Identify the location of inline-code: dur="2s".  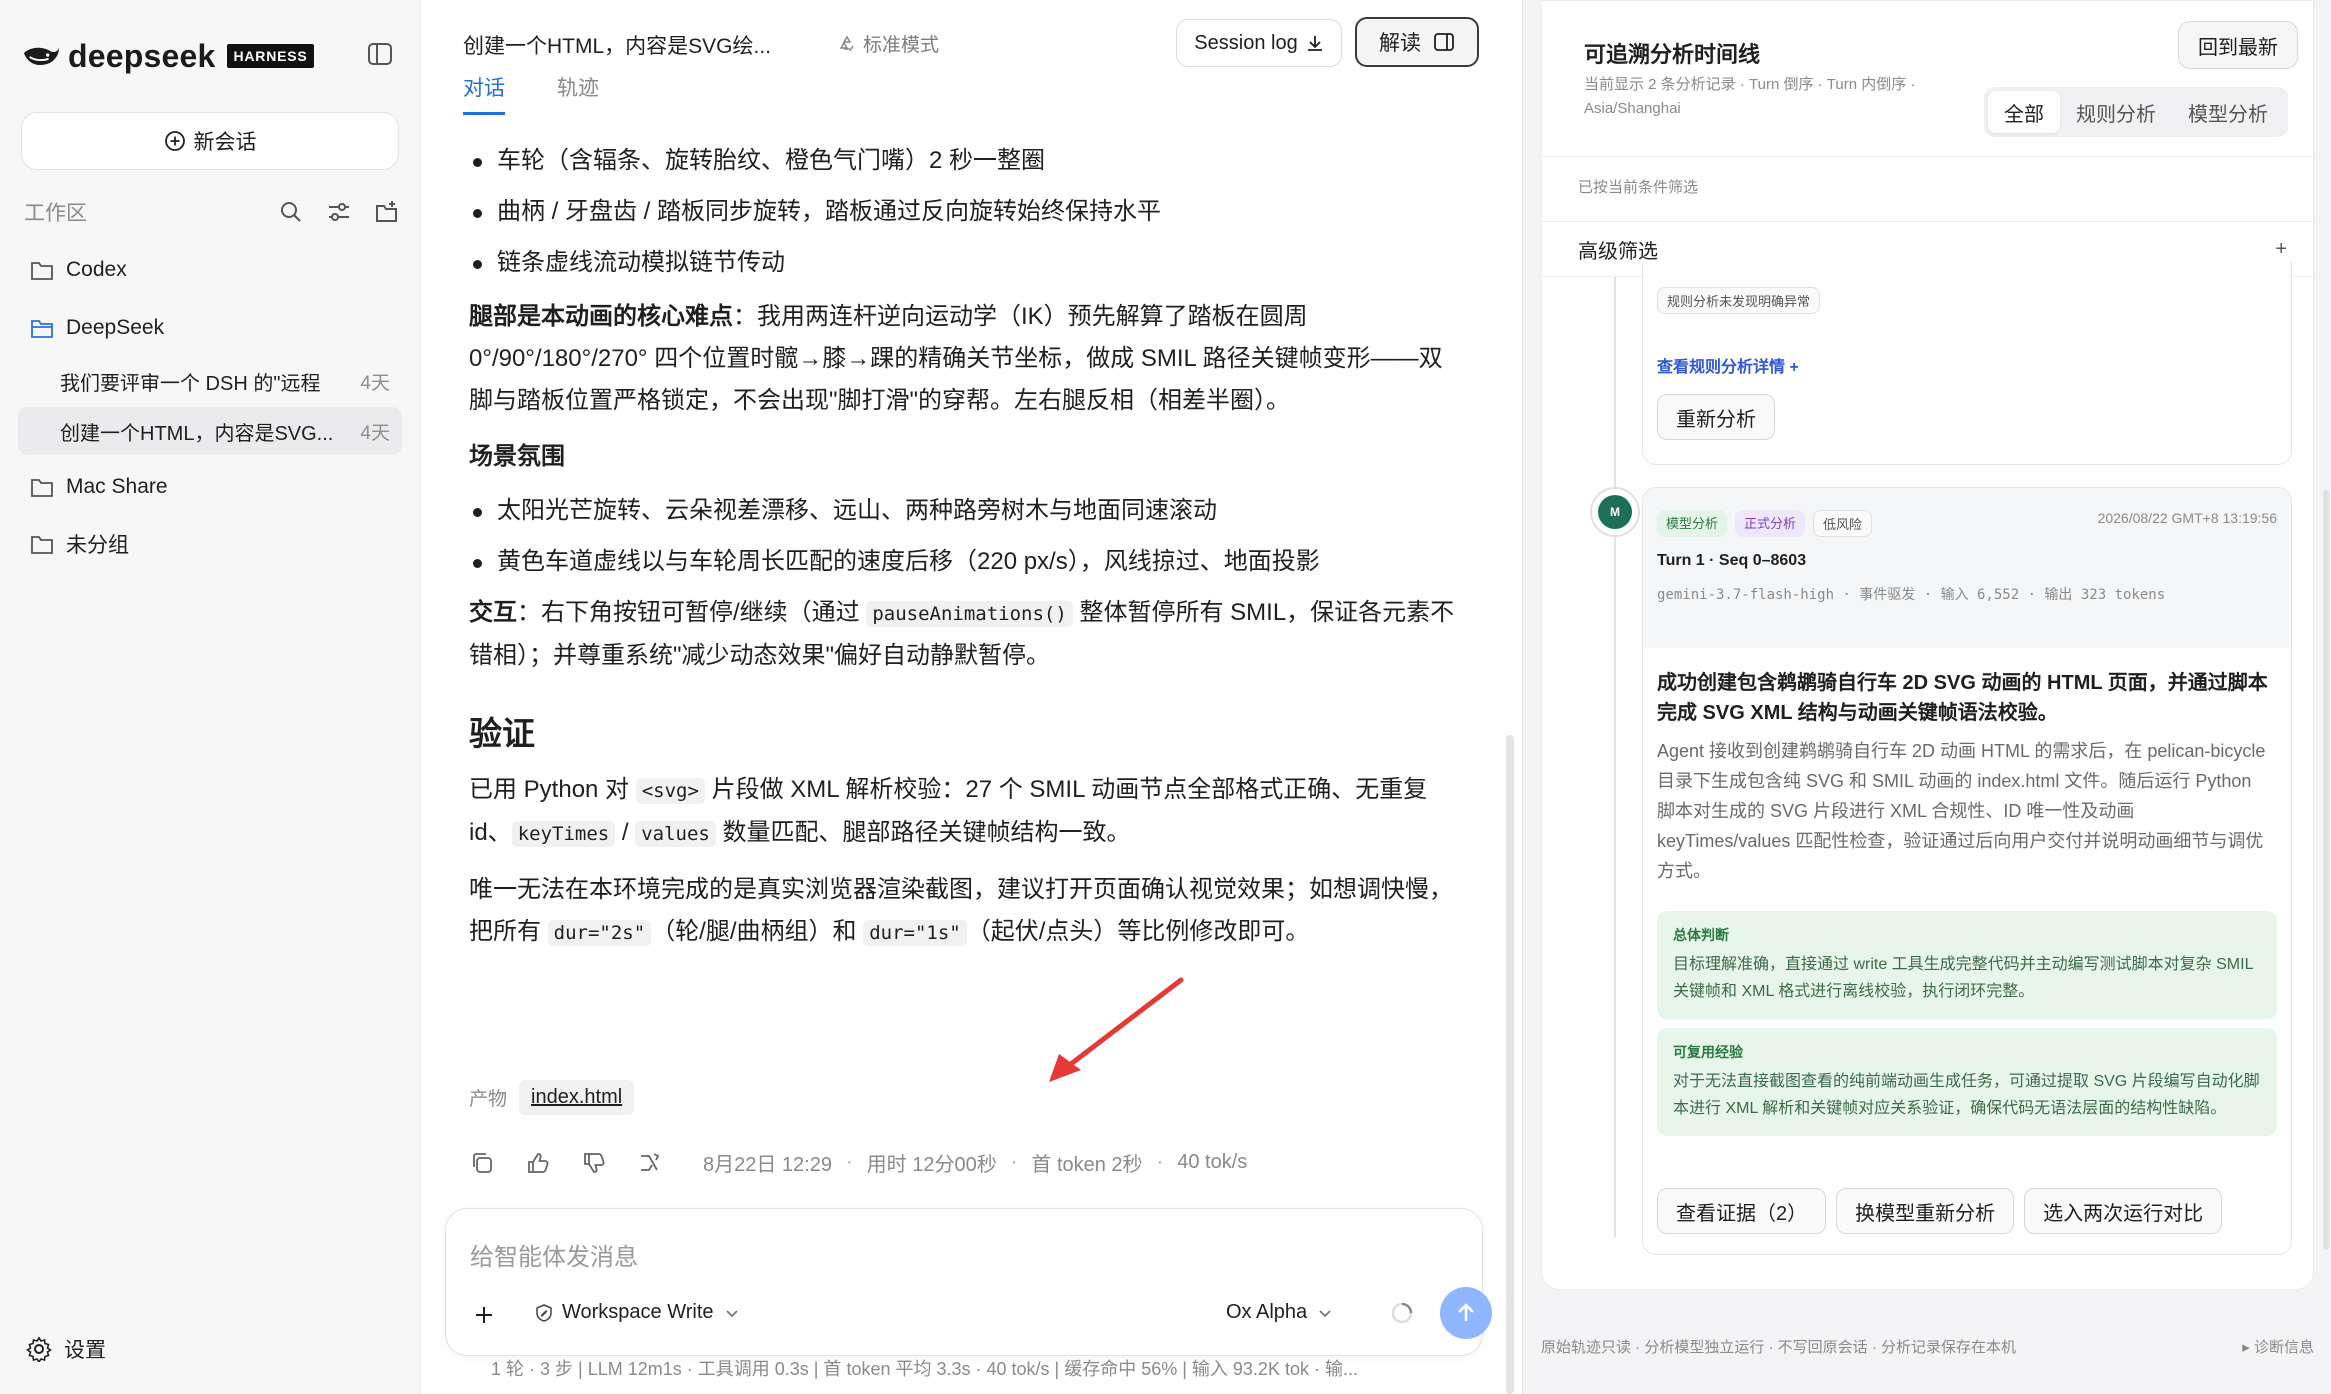
(599, 933).